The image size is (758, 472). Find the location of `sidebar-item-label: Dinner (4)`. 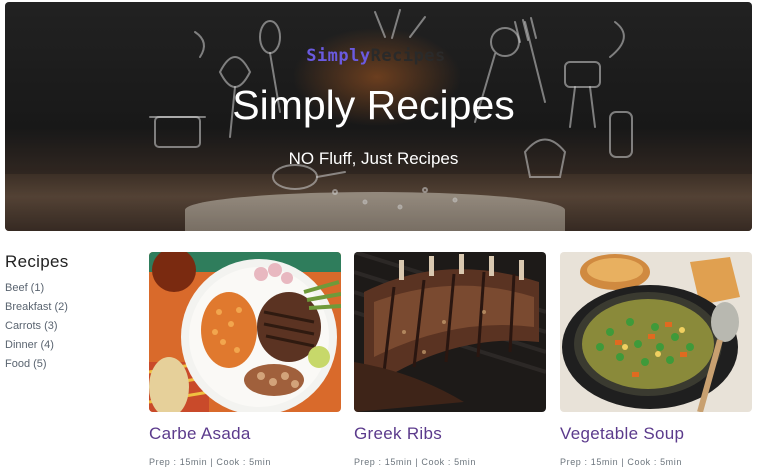

sidebar-item-label: Dinner (4) is located at coordinates (29, 345).